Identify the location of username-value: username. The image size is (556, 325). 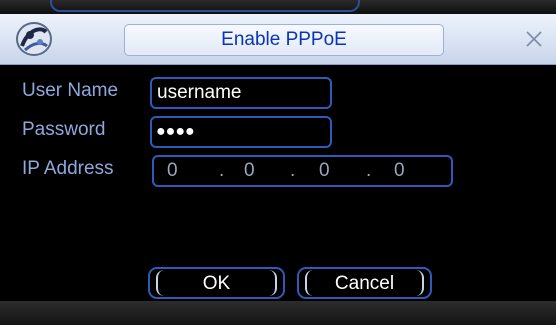
(199, 92).